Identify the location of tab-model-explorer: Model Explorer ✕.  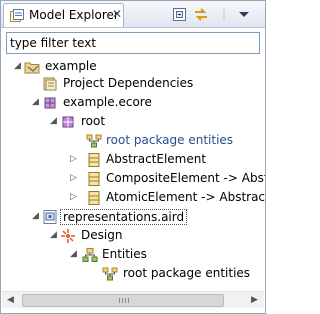
(63, 15).